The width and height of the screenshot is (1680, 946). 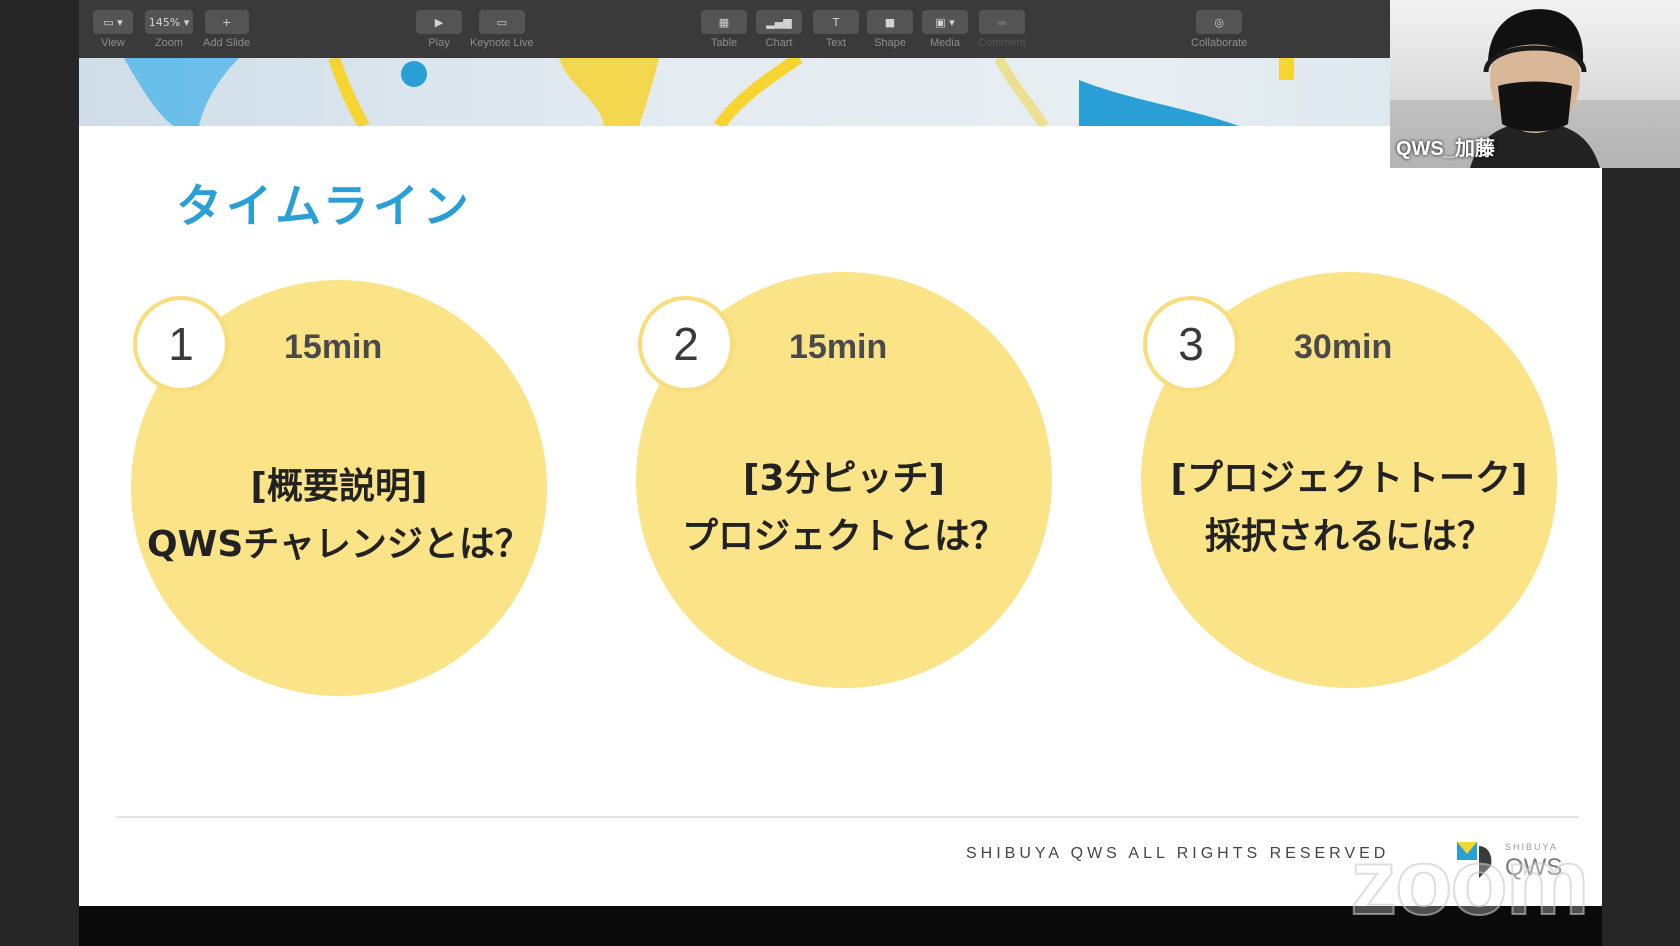 What do you see at coordinates (1349, 508) in the screenshot?
I see `step-description-3: [プロジェクトトーク] 採択されるには？` at bounding box center [1349, 508].